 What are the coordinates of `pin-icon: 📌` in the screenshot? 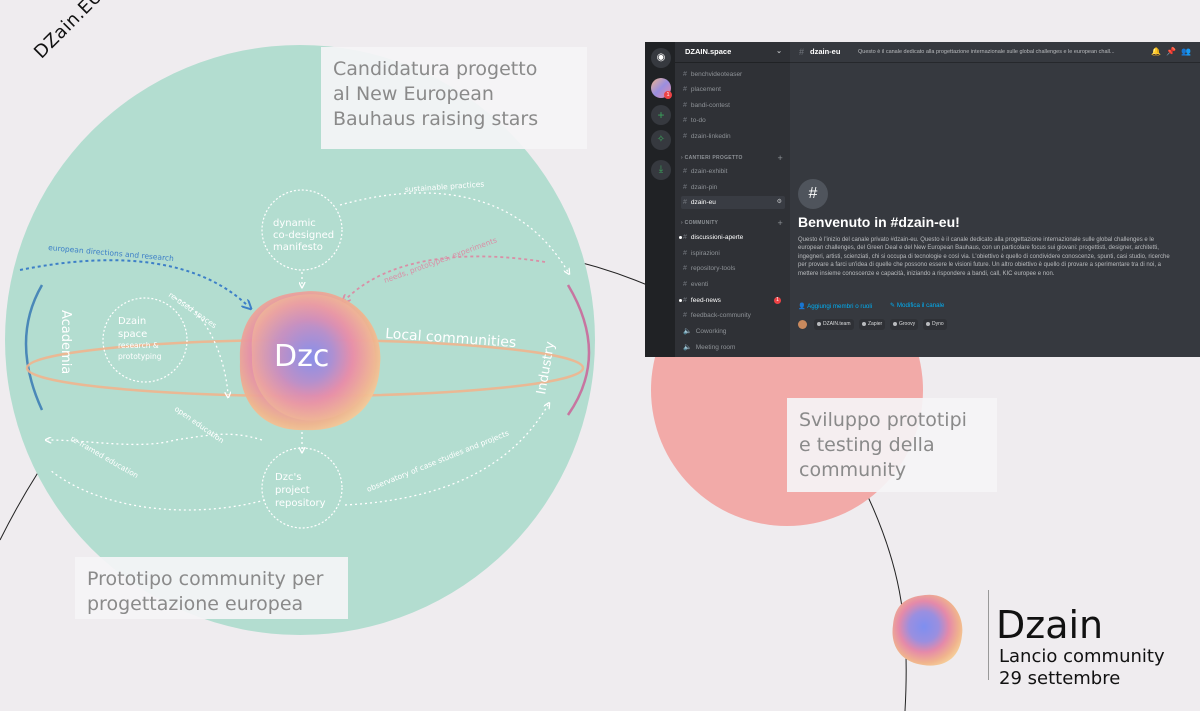 It's located at (1173, 51).